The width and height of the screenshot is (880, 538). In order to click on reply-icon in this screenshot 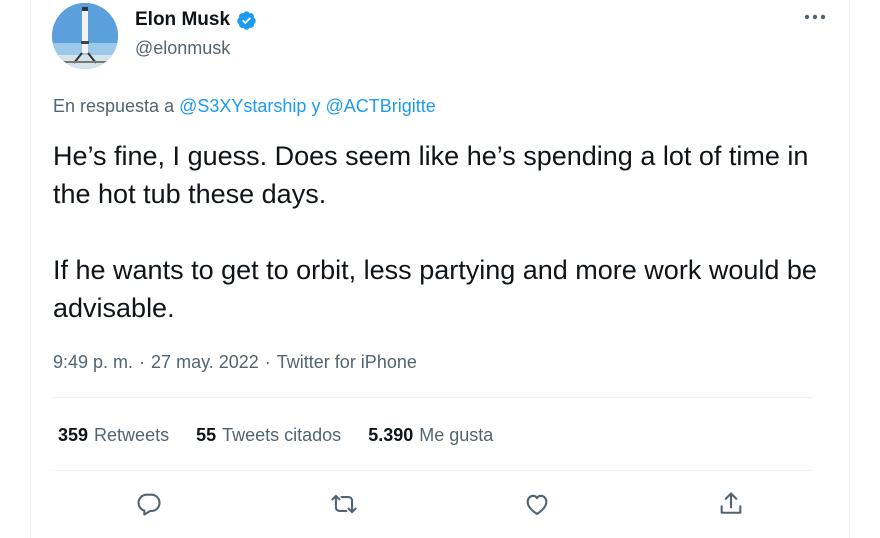, I will do `click(149, 504)`.